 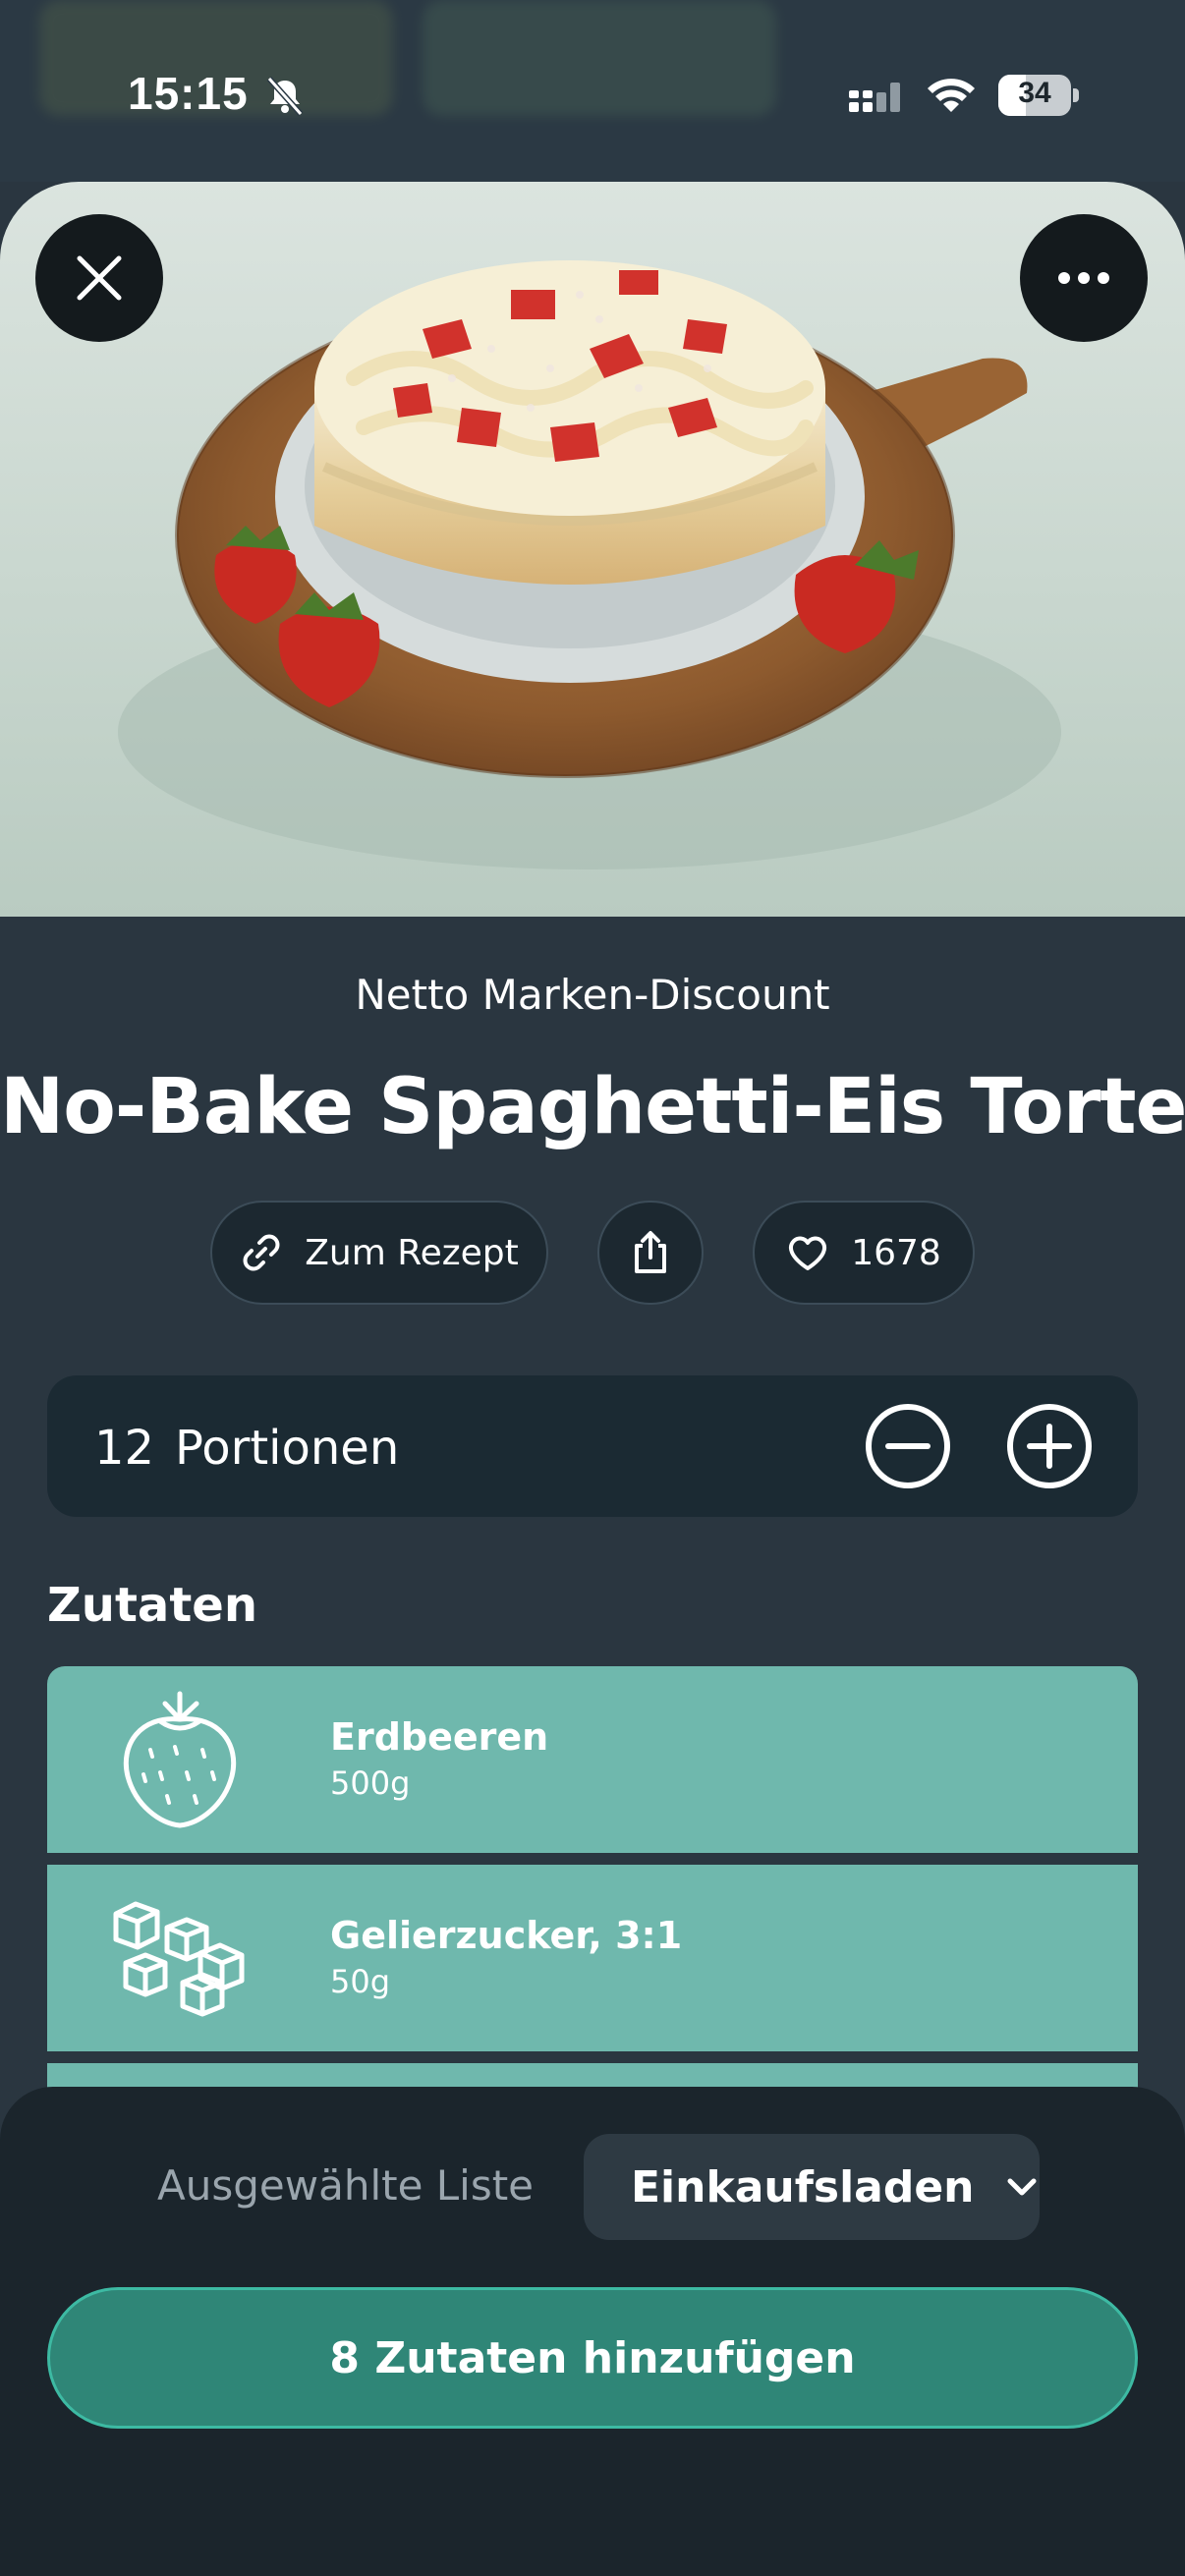 What do you see at coordinates (952, 95) in the screenshot?
I see `wifi-icon` at bounding box center [952, 95].